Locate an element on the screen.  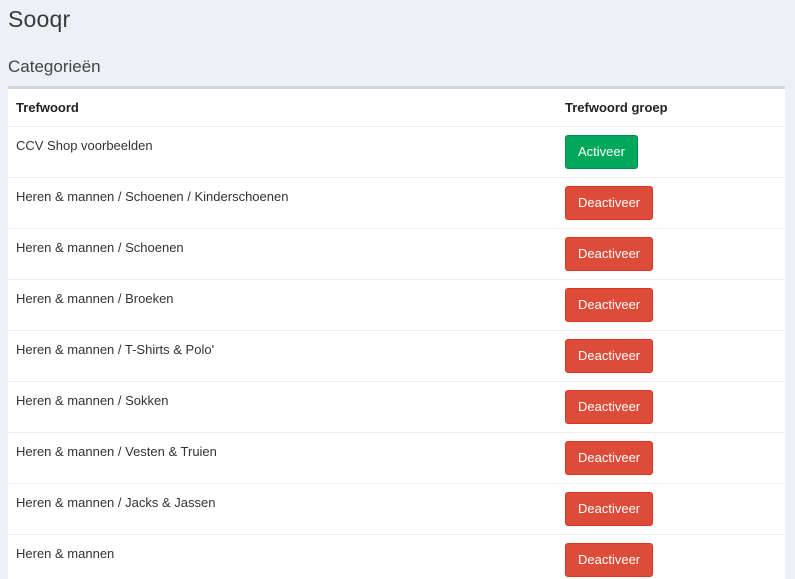
keyword-cell: Heren & mannen / Schoenen is located at coordinates (282, 254).